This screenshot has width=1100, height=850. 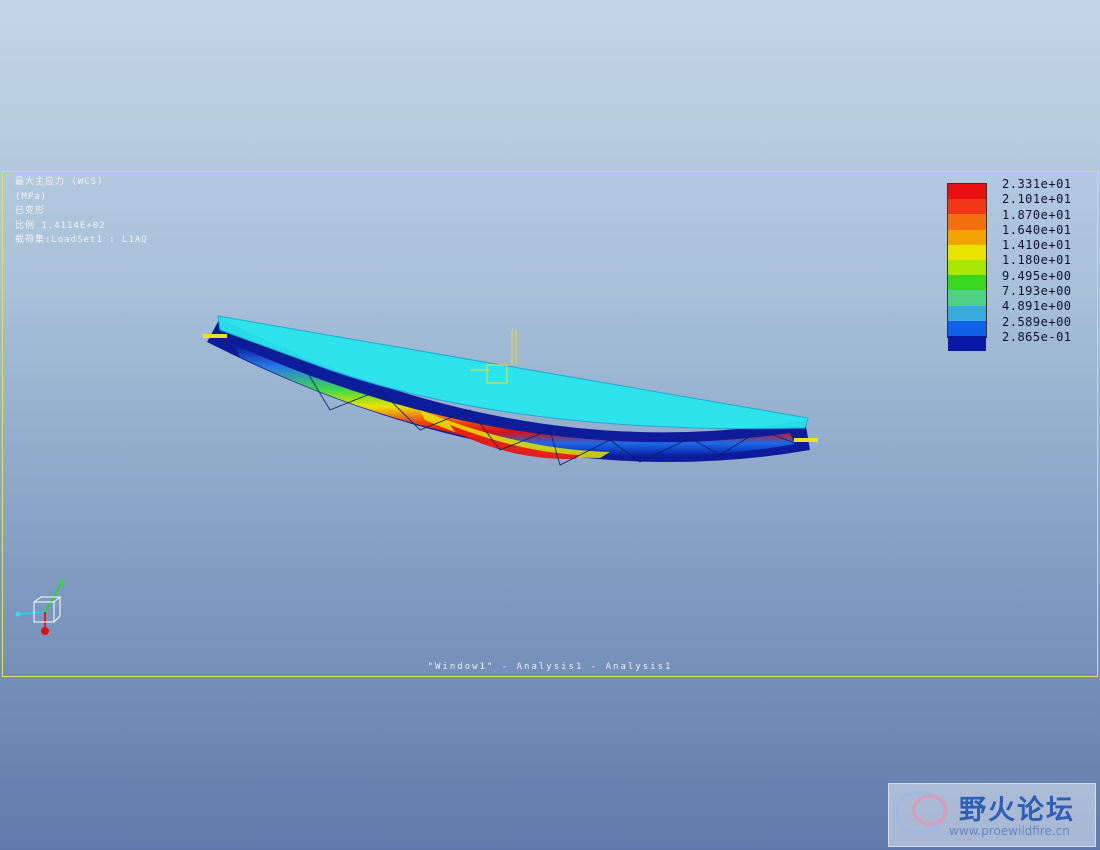 I want to click on legend-label: 1.640e+01, so click(x=1037, y=229).